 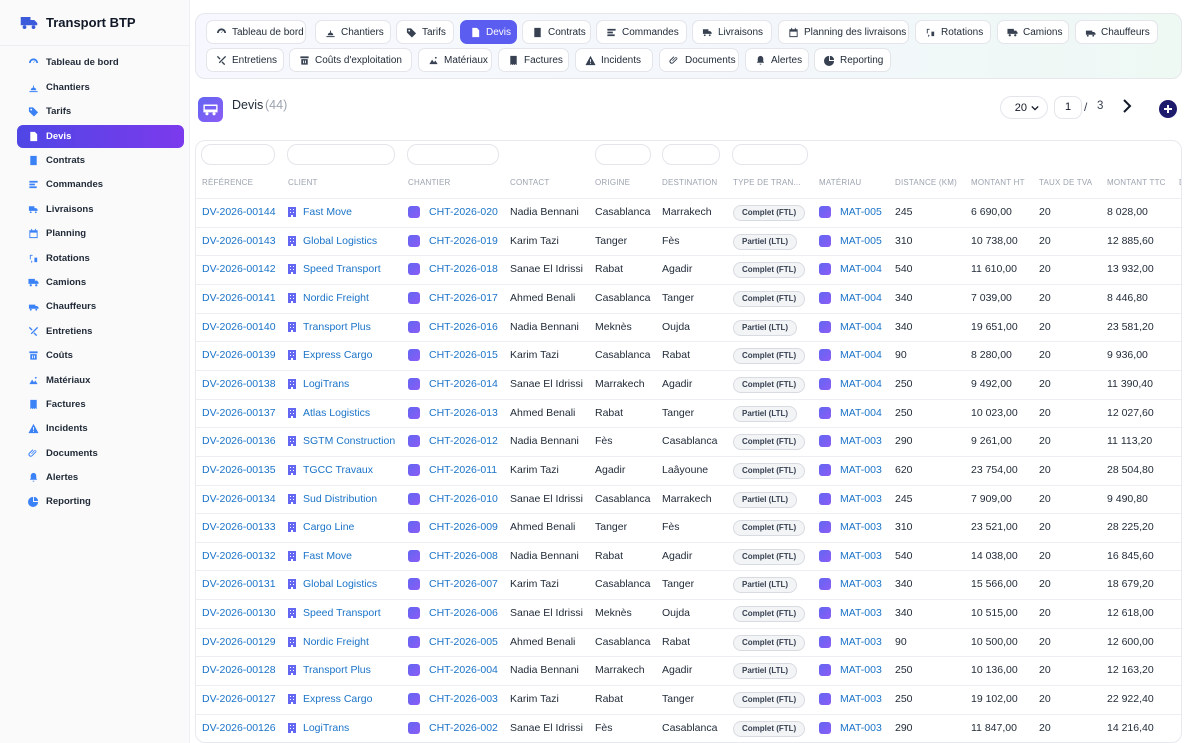 I want to click on tab-materiaux: Matériaux, so click(x=455, y=60).